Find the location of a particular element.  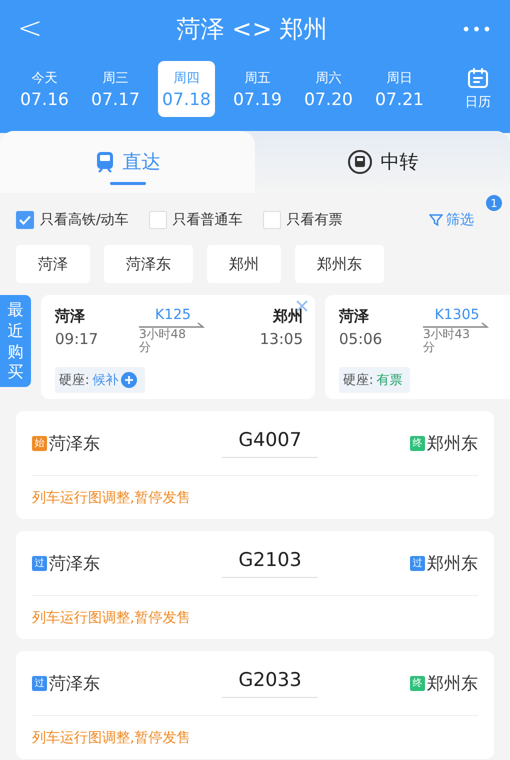

page-title: 菏泽 <> 郑州 is located at coordinates (252, 29).